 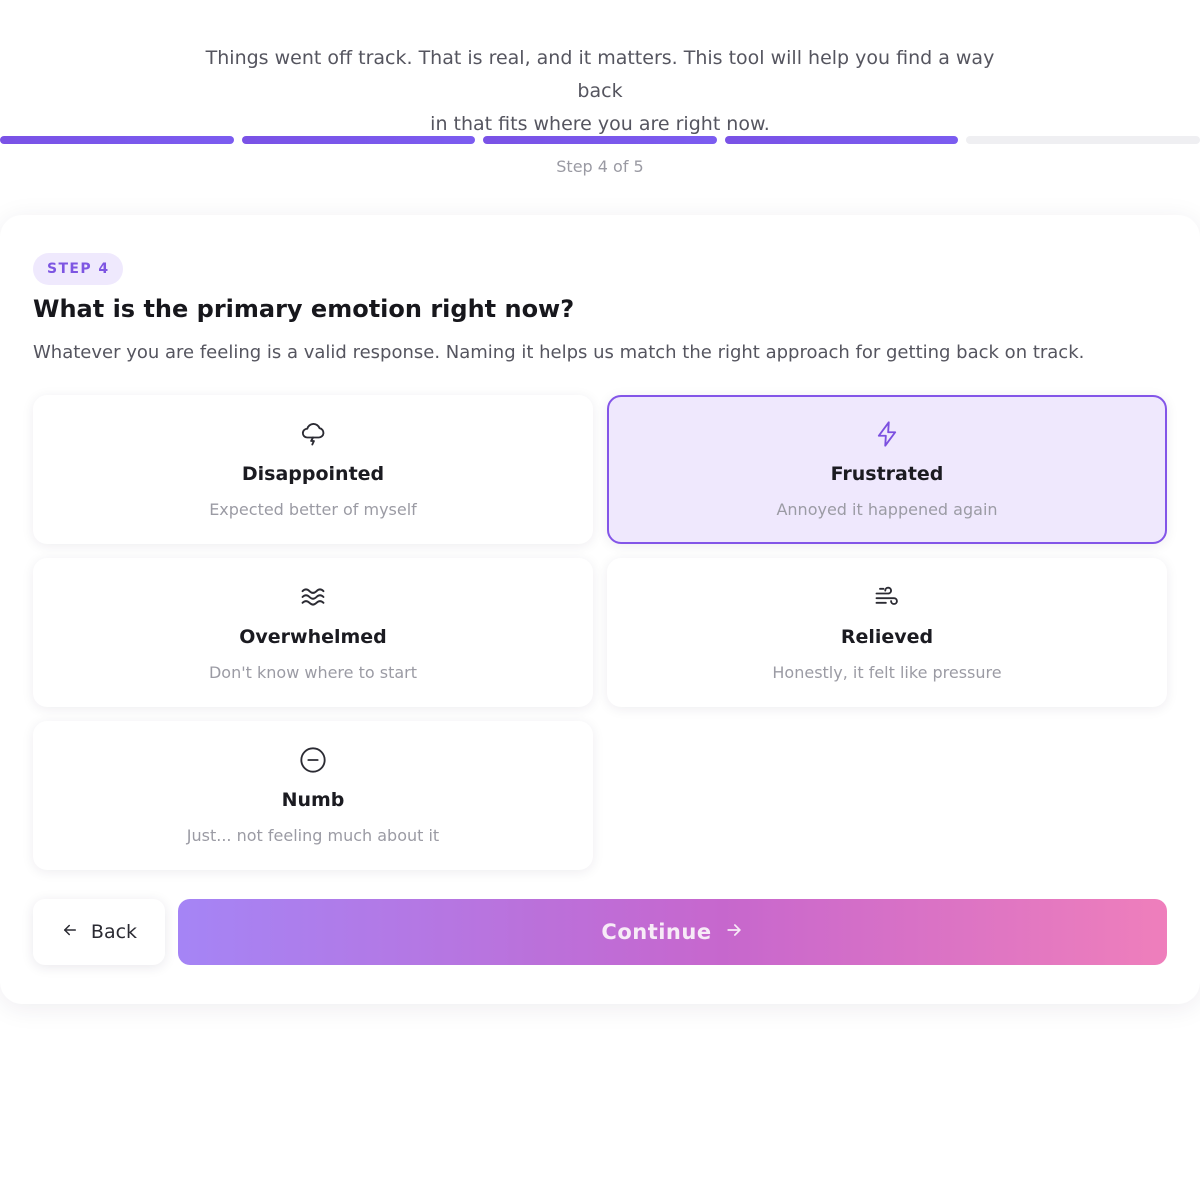 I want to click on option-relieved: Relieved Honestly, it felt like pressure, so click(x=887, y=632).